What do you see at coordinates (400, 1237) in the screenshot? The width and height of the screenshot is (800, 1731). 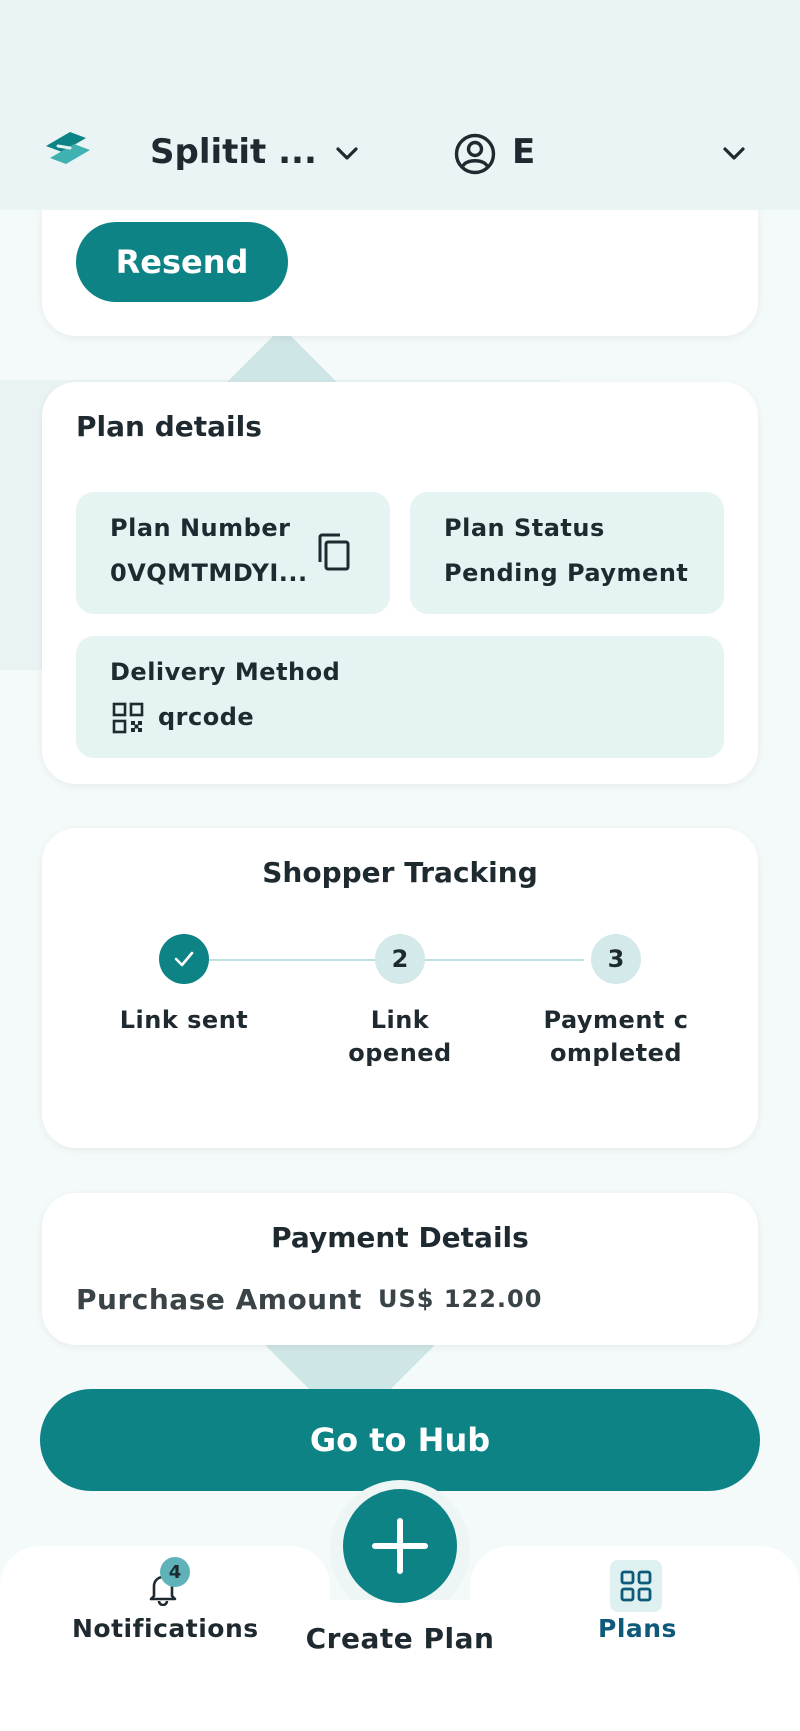 I see `payment-details-title: Payment Details` at bounding box center [400, 1237].